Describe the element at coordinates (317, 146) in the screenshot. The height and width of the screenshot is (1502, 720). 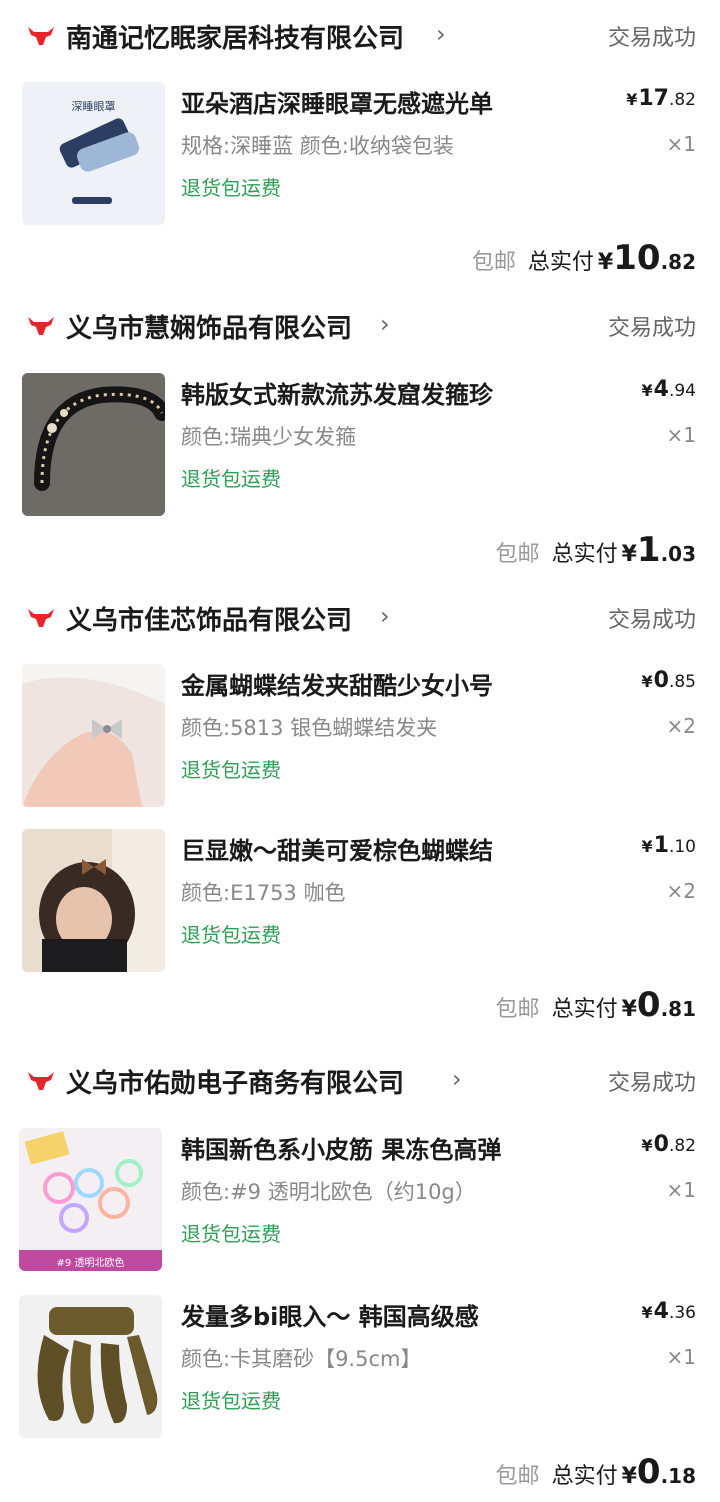
I see `product-spec: 规格:深睡蓝 颜色:收纳袋包装` at that location.